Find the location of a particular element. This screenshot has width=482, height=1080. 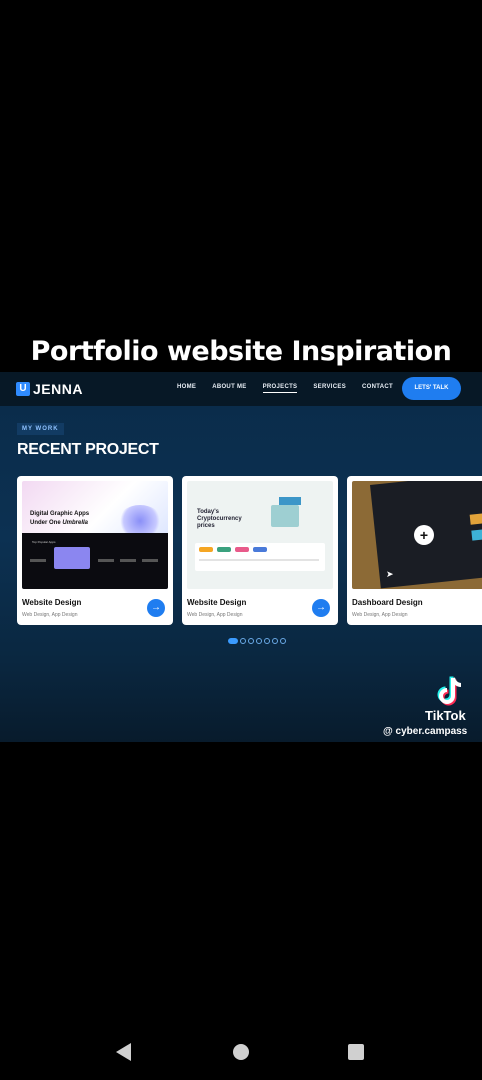

thumb-panel-label: Top Popular Apps is located at coordinates (44, 542).